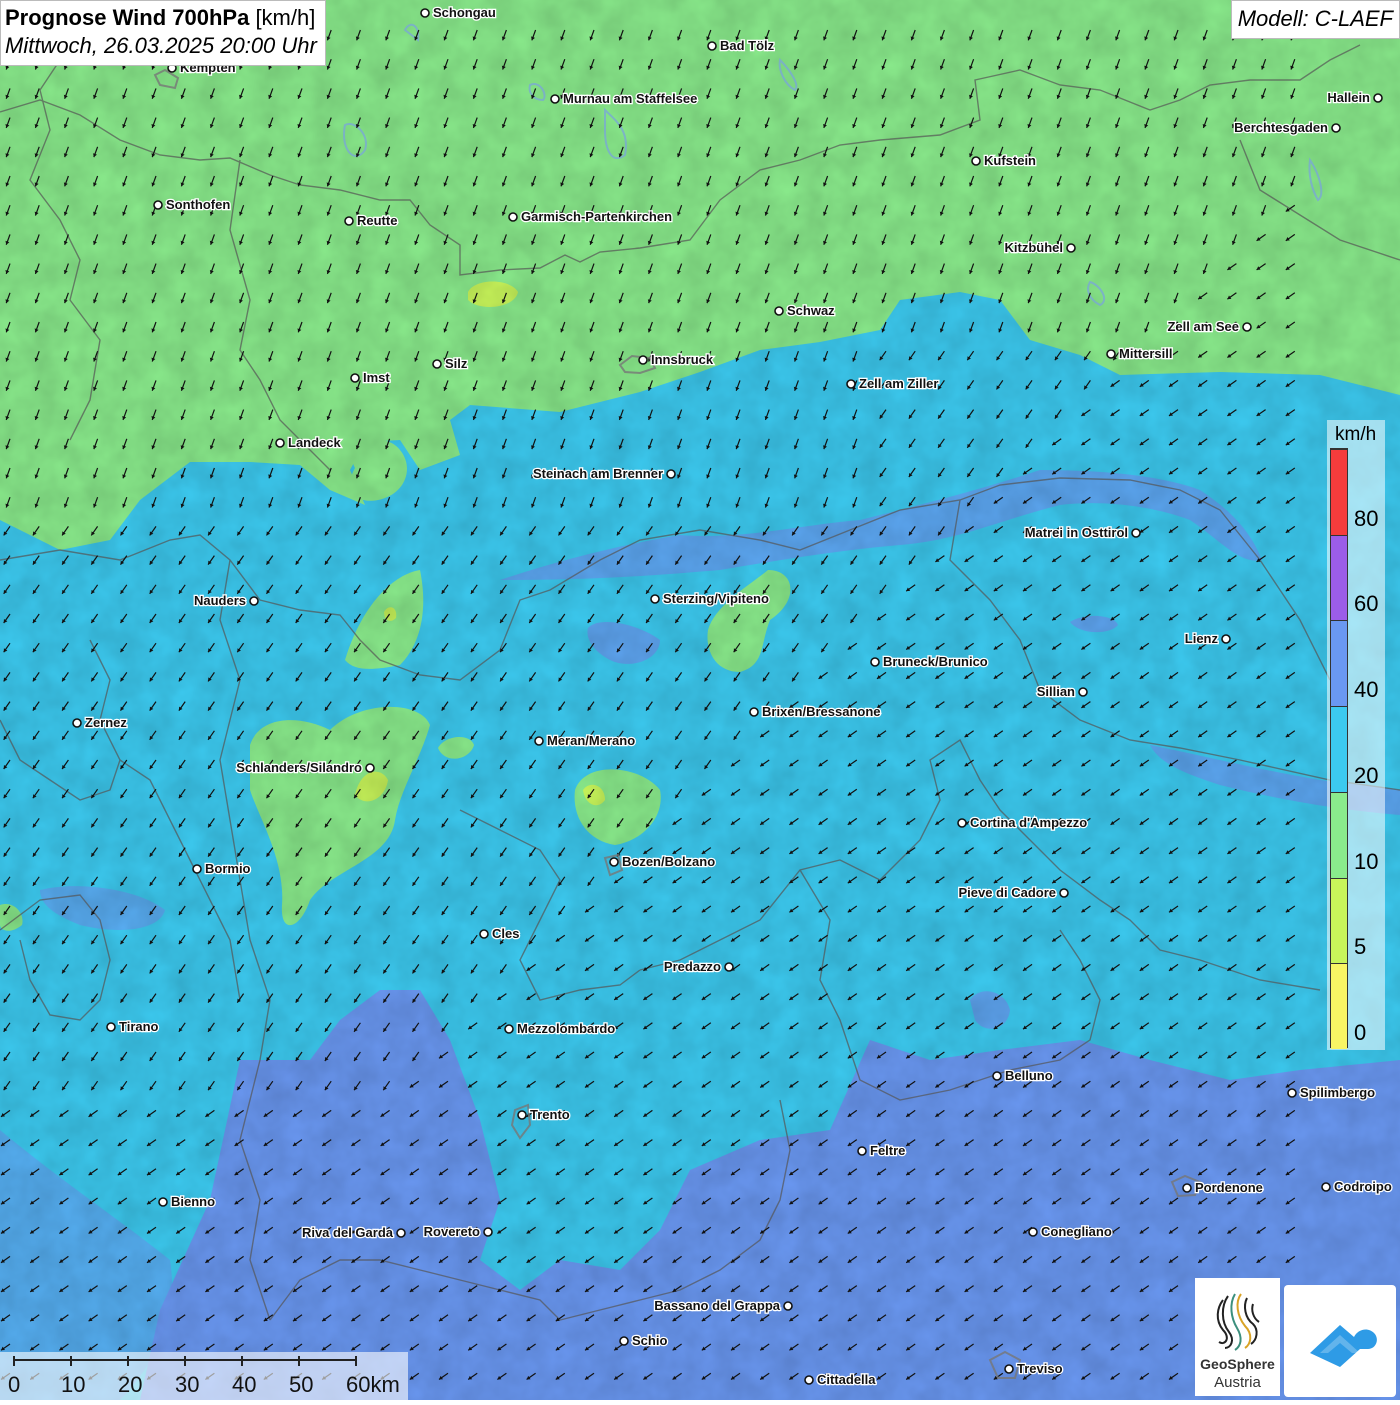 The width and height of the screenshot is (1400, 1405). What do you see at coordinates (1082, 532) in the screenshot?
I see `city-marker: Matrei in Osttirol` at bounding box center [1082, 532].